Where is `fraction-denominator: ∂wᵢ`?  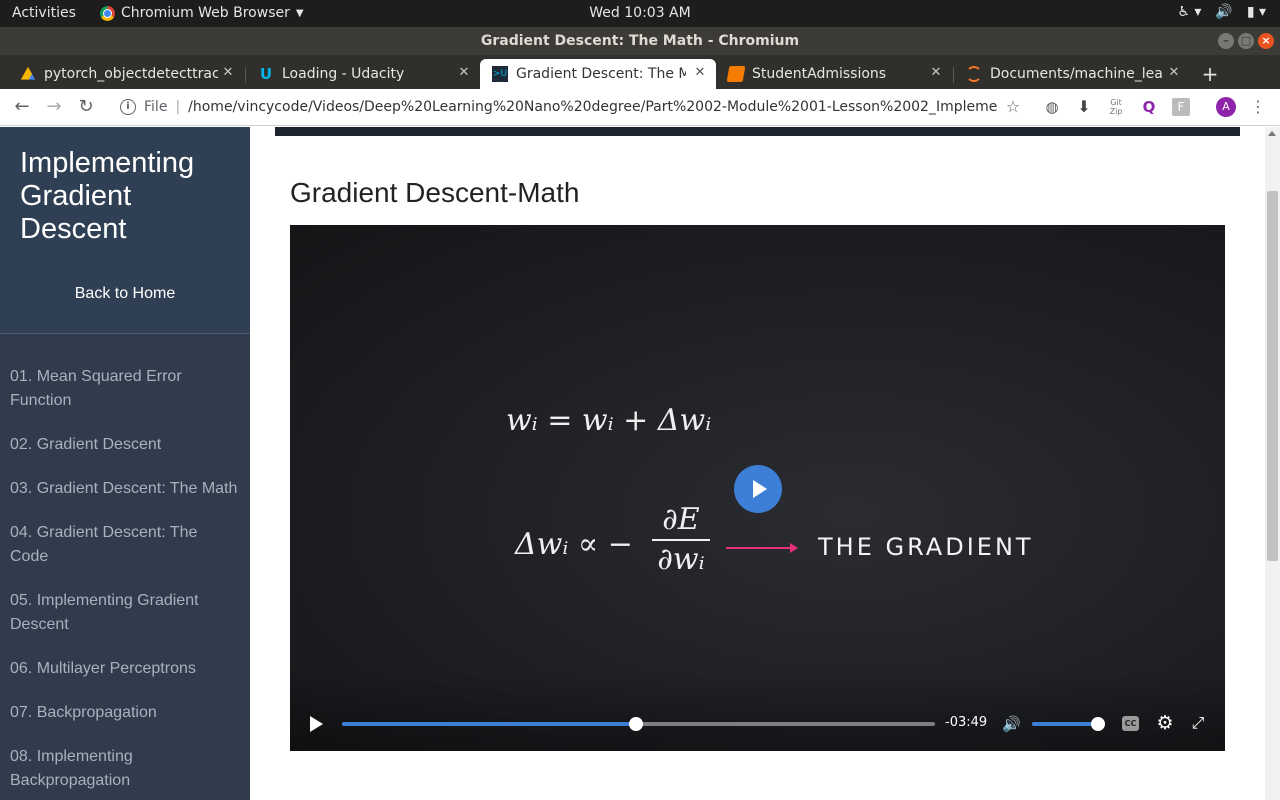
fraction-denominator: ∂wᵢ is located at coordinates (681, 559).